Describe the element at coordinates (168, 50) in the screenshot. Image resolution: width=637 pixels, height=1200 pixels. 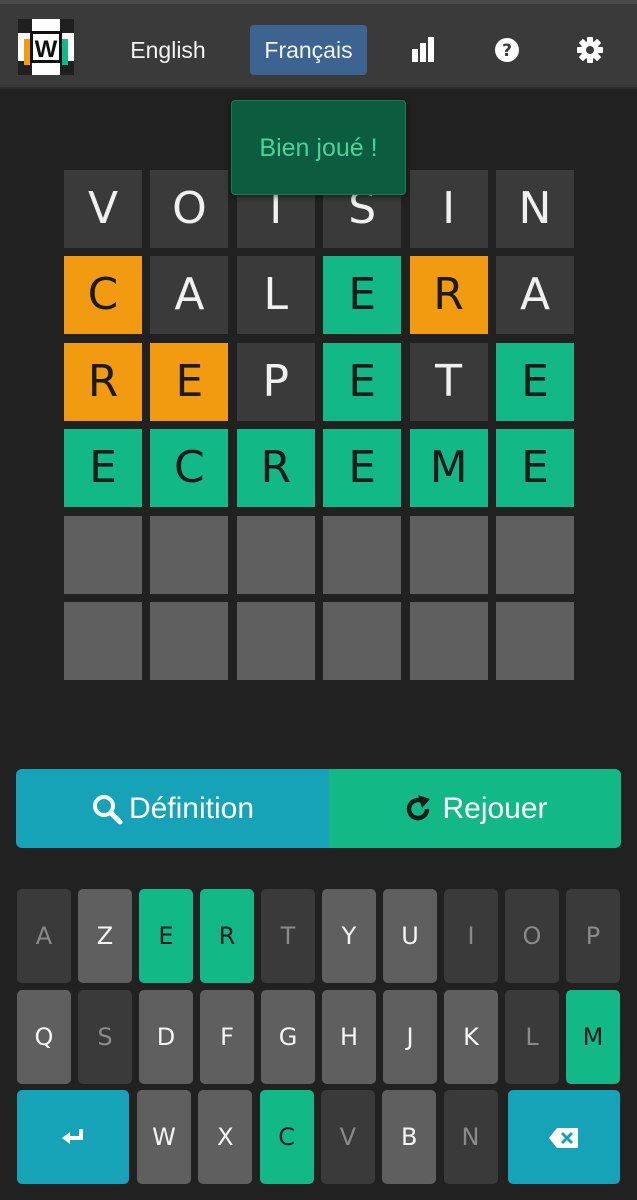
I see `language-english-button: English` at that location.